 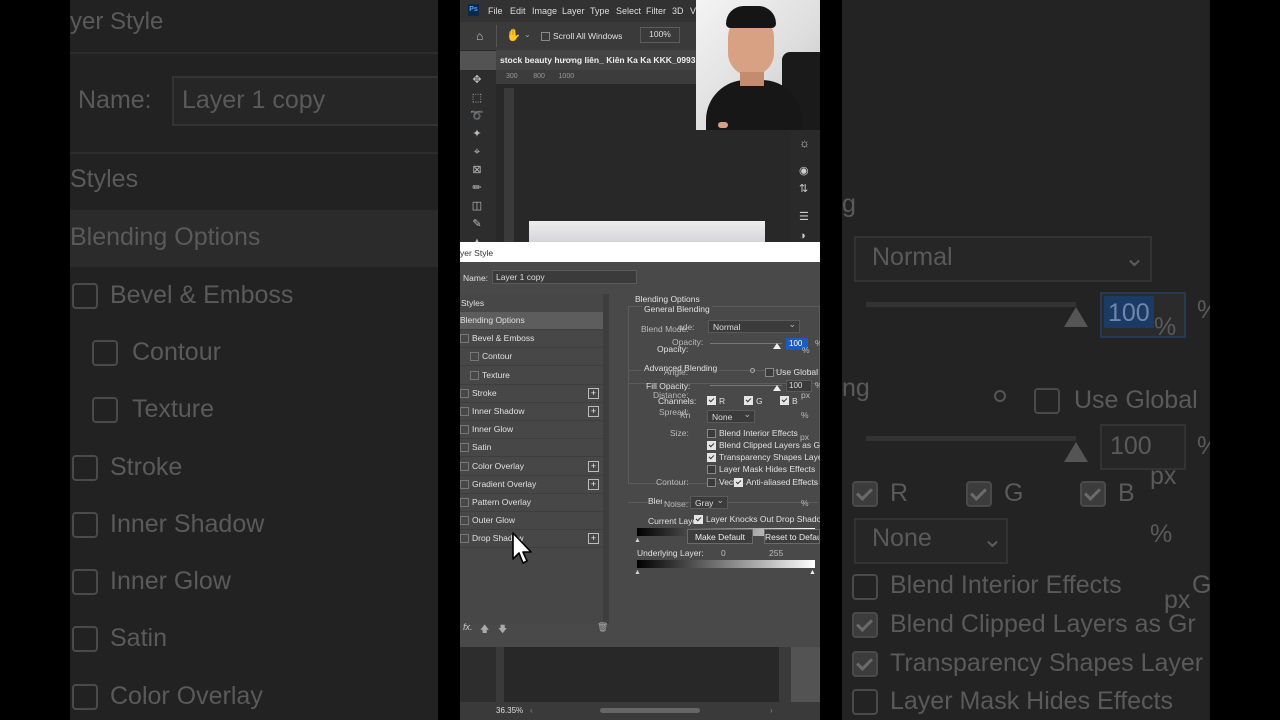 I want to click on bg-blend-clipped: Blend Clipped Layers as Gr, so click(x=1043, y=624).